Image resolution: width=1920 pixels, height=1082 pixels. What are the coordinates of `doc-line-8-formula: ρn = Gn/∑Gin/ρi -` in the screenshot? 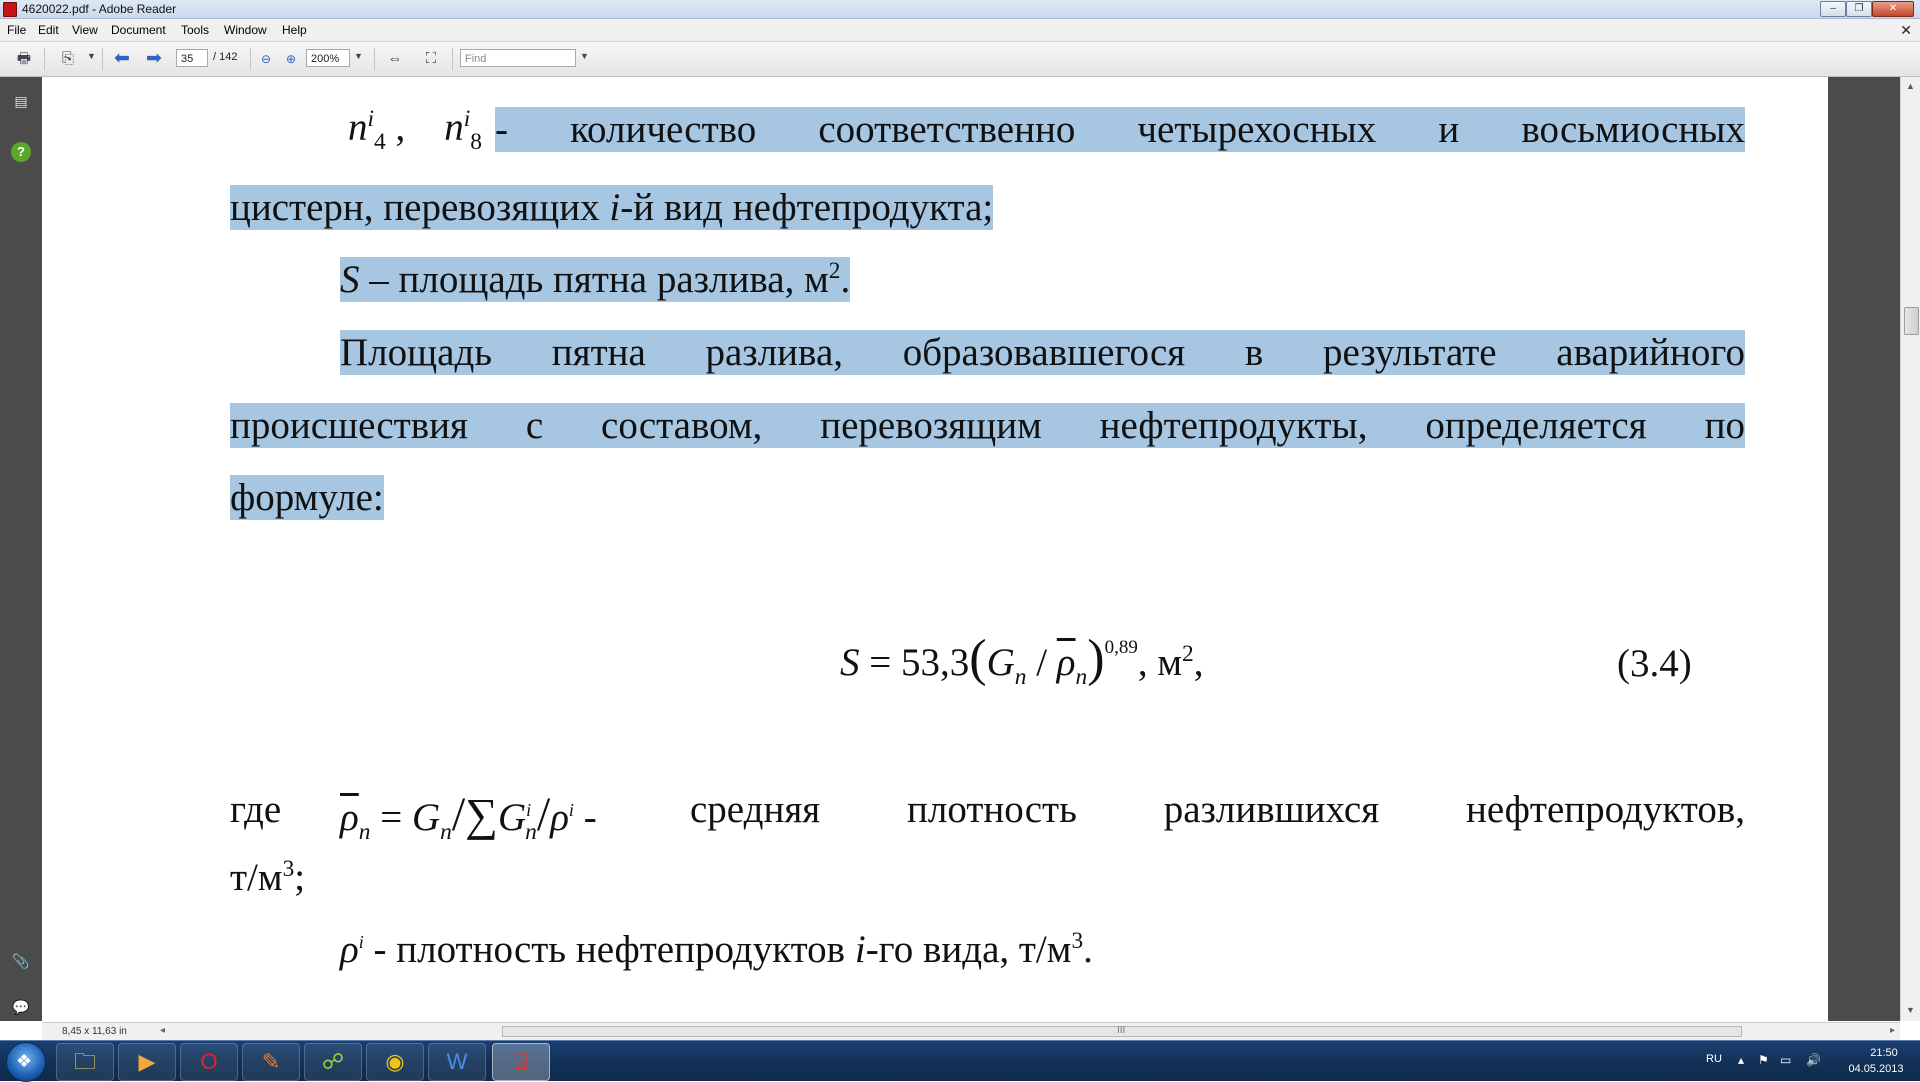 It's located at (468, 816).